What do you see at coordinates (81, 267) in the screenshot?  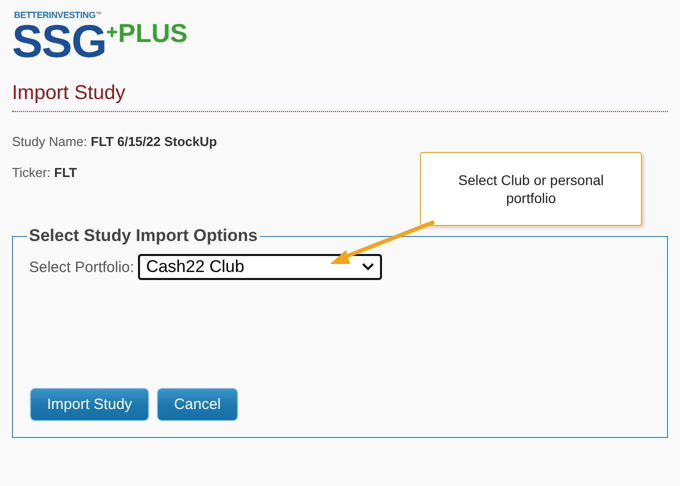 I see `field-label: Select Portfolio:` at bounding box center [81, 267].